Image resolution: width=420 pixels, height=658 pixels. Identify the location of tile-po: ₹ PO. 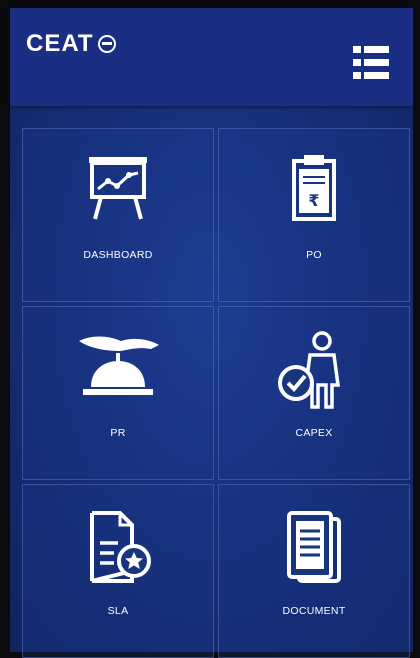
(314, 215).